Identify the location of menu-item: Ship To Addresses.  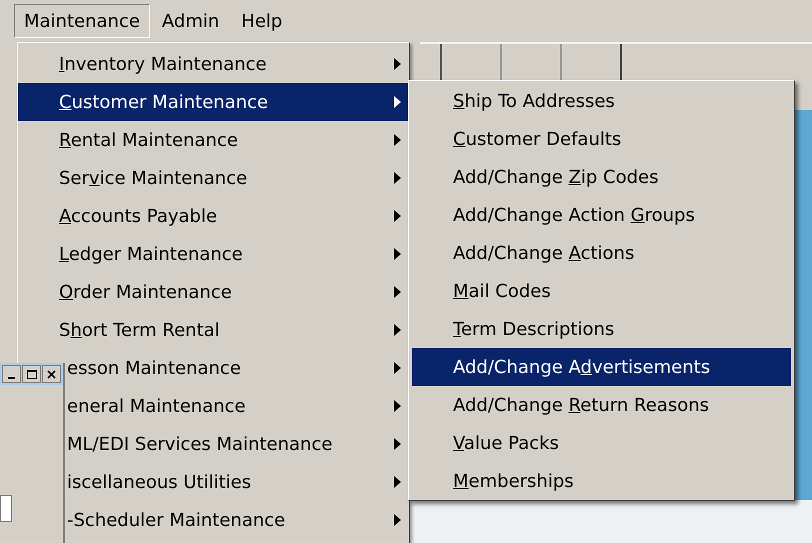
(601, 101).